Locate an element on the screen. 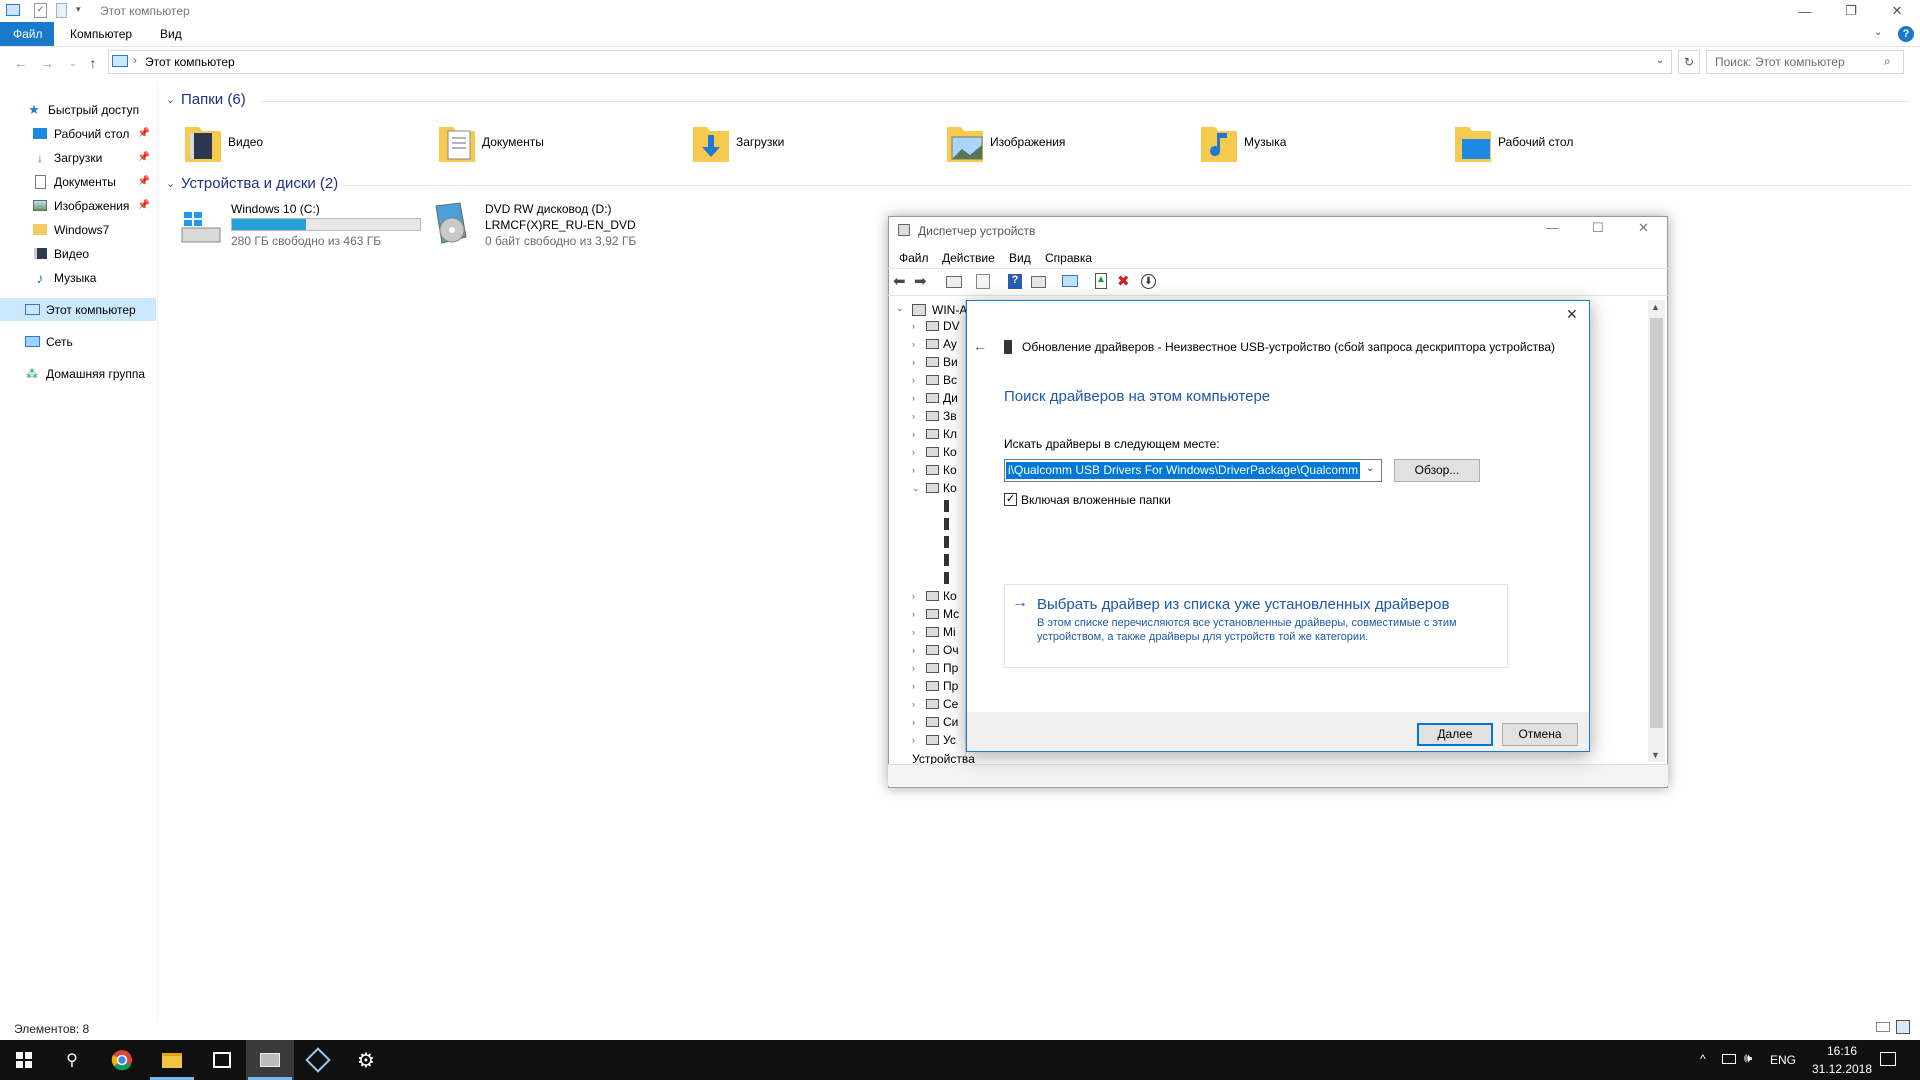 The height and width of the screenshot is (1080, 1920). folders-section-header: Папки (6) is located at coordinates (213, 99).